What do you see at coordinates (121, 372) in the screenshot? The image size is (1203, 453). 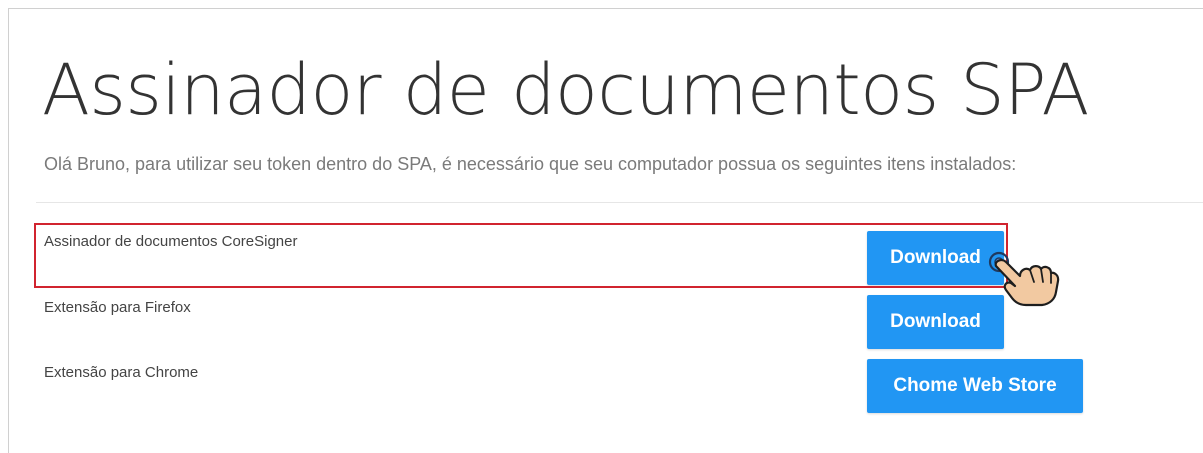 I see `item-label-chrome: Extensão para Chrome` at bounding box center [121, 372].